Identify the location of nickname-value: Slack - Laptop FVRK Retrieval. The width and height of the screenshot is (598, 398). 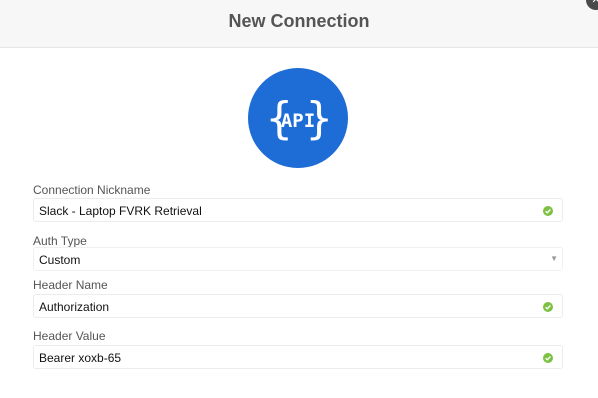
(120, 211).